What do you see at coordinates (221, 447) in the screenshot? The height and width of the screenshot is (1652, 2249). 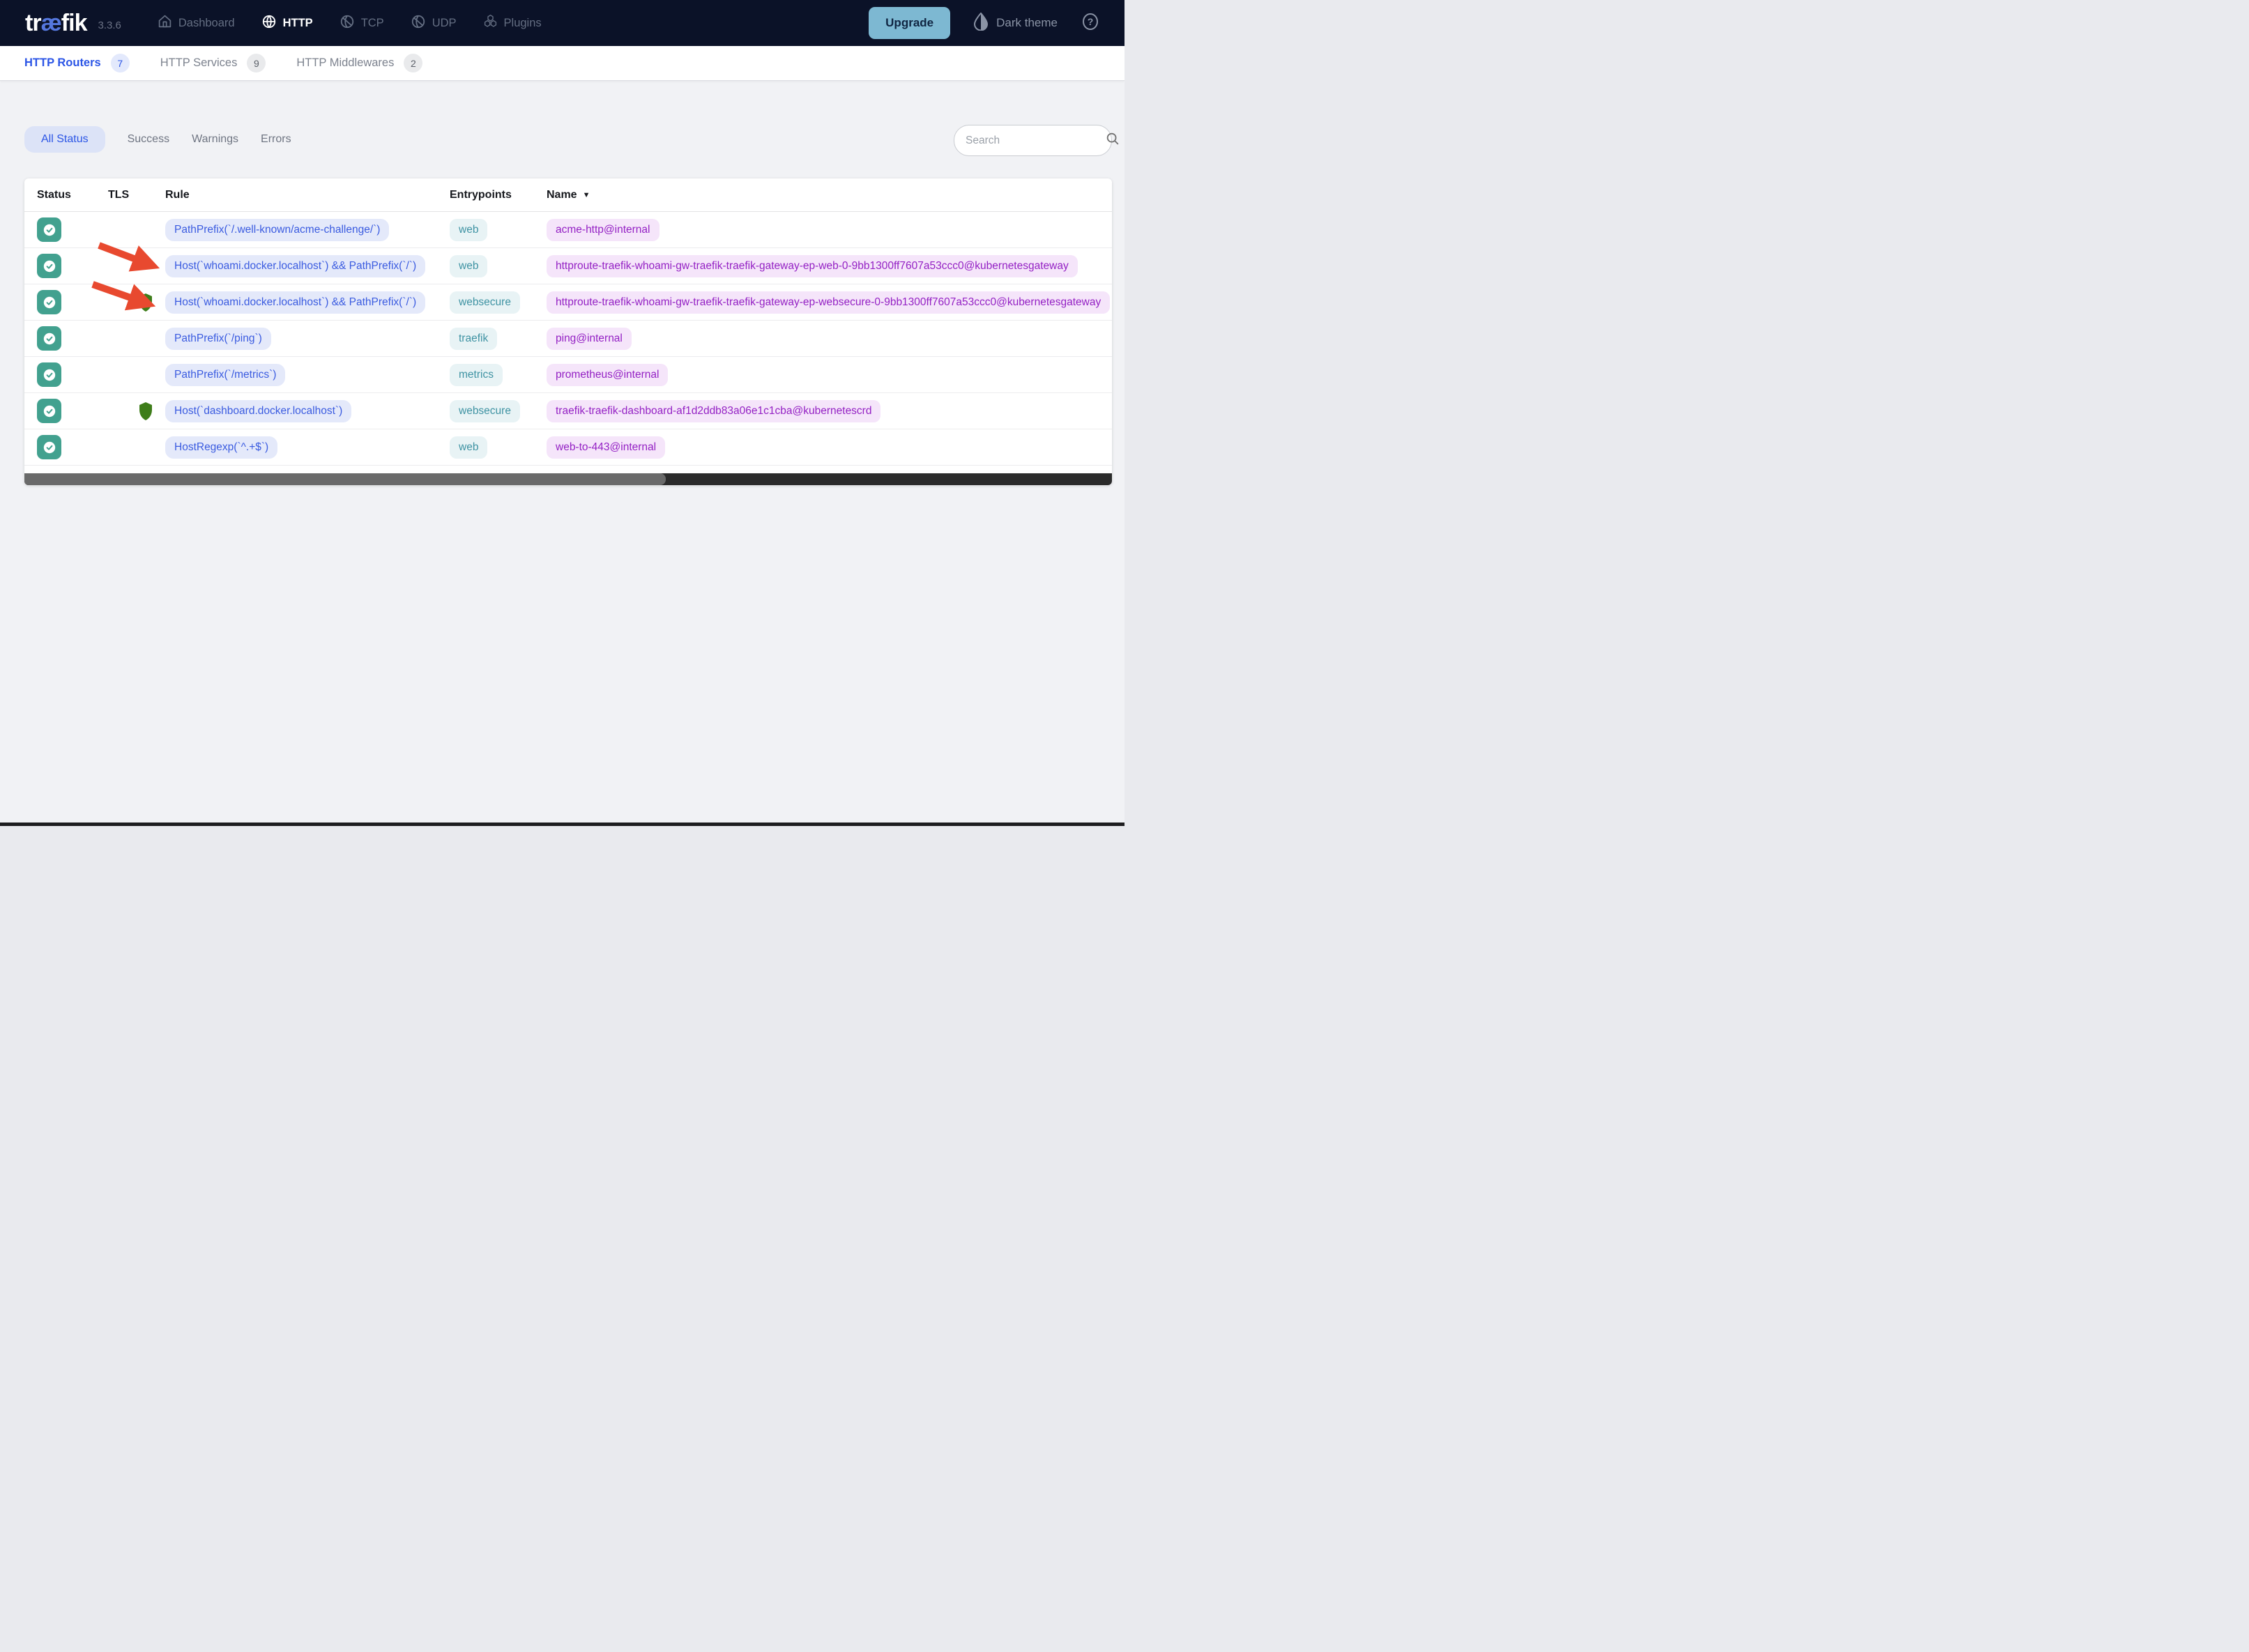 I see `rule-chip: HostRegexp(`^.+$`)` at bounding box center [221, 447].